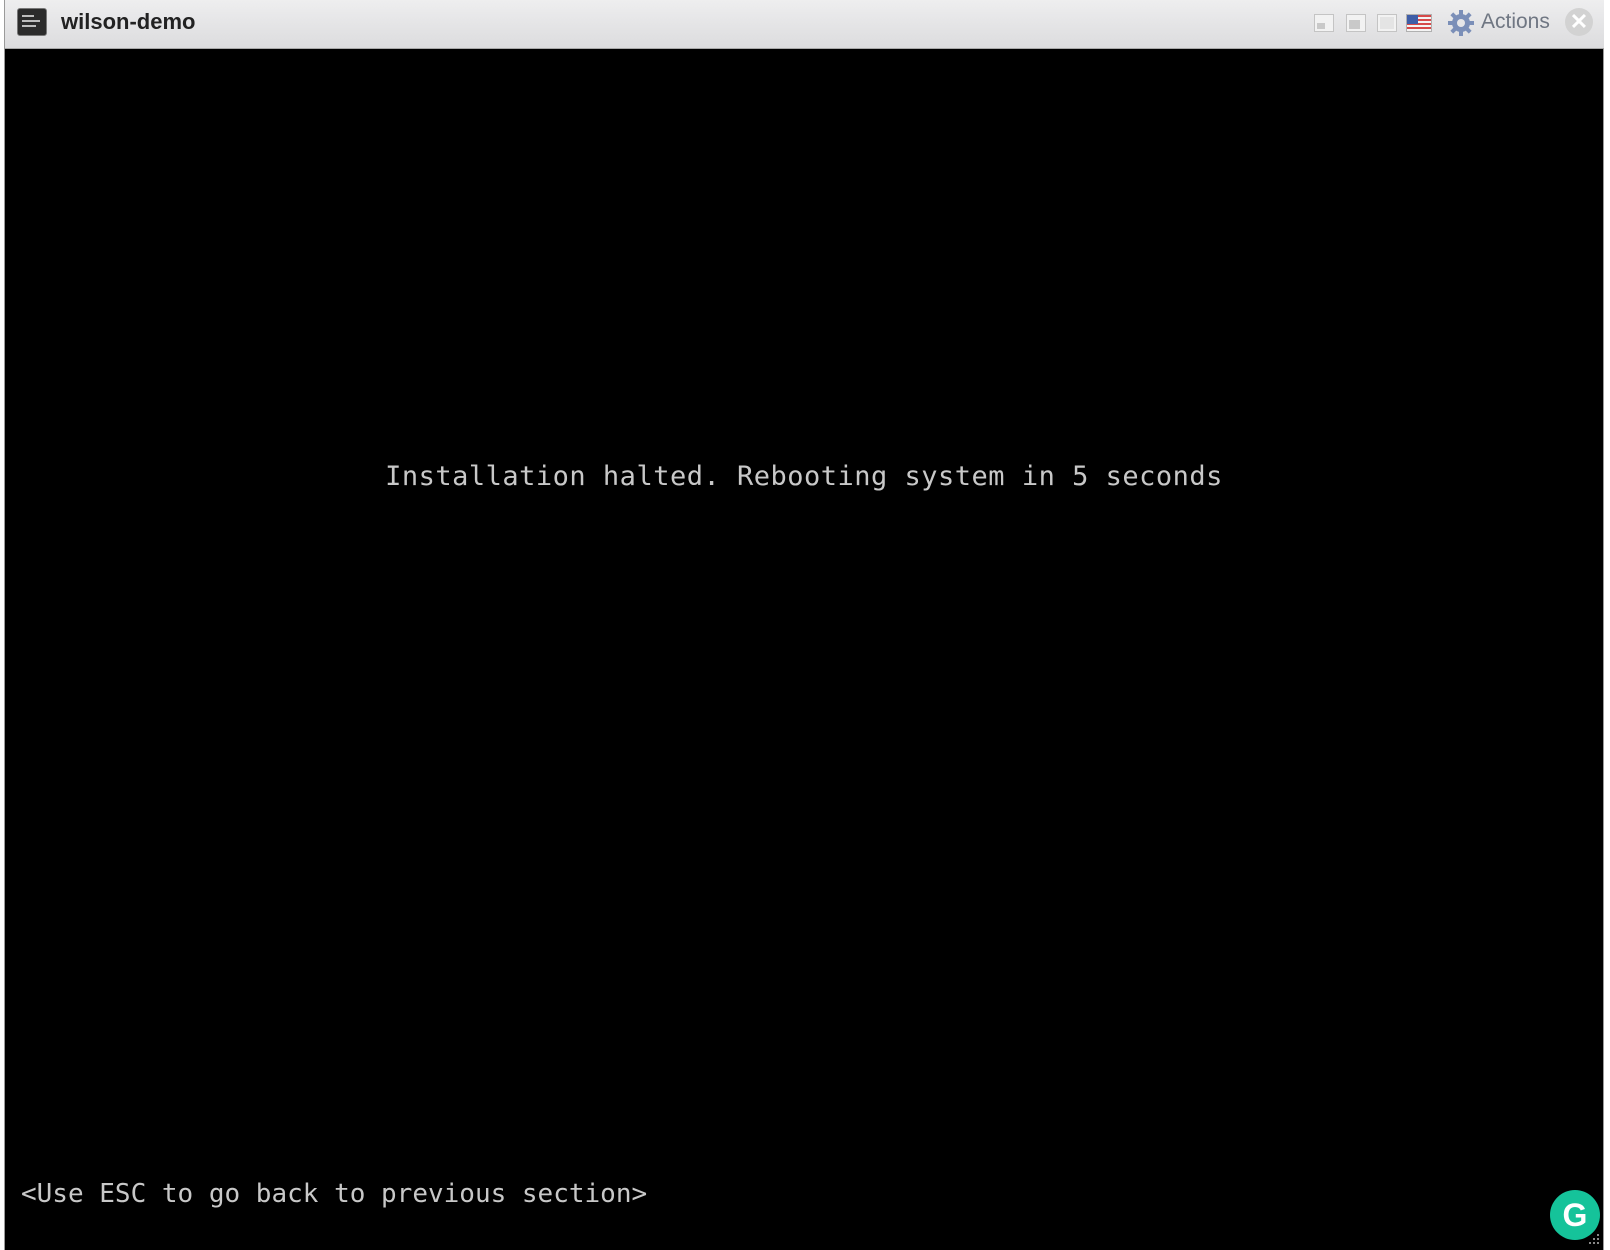  Describe the element at coordinates (1419, 23) in the screenshot. I see `us-flag-icon` at that location.